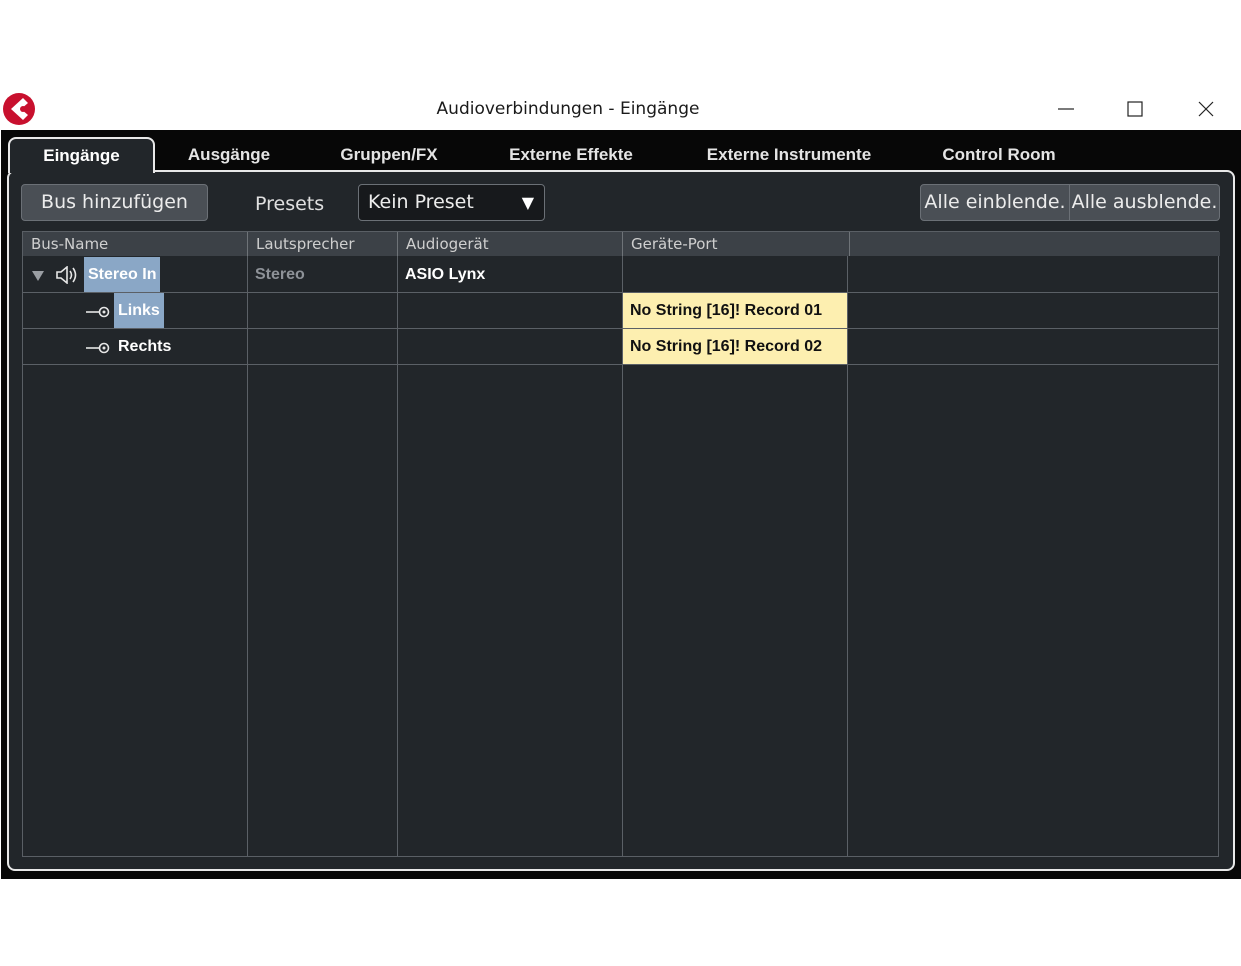 The image size is (1241, 966). I want to click on device-cell: ASIO Lynx, so click(445, 274).